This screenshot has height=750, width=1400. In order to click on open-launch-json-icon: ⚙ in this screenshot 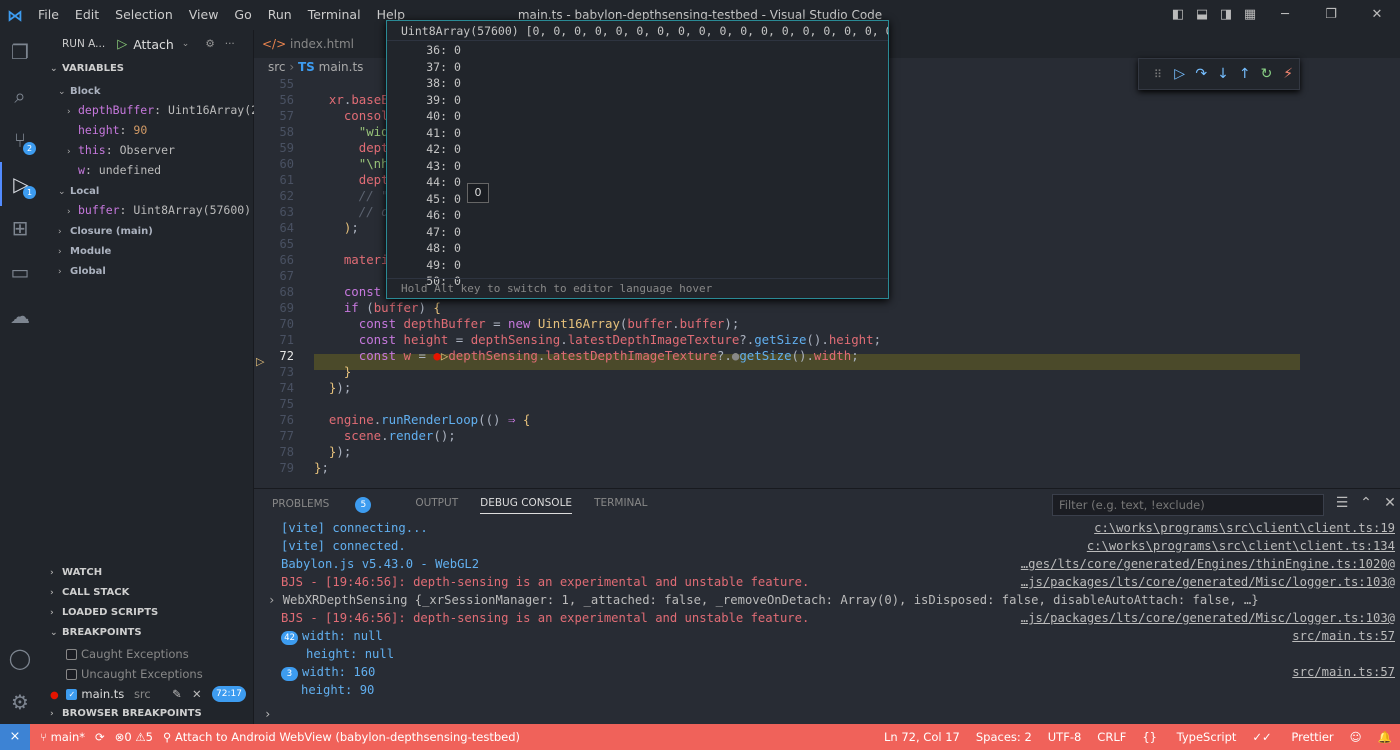, I will do `click(209, 44)`.